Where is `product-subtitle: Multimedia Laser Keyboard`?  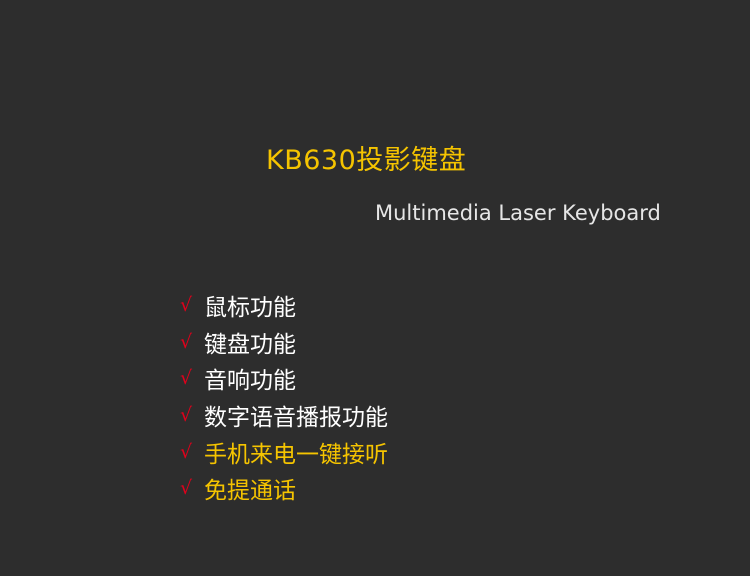 product-subtitle: Multimedia Laser Keyboard is located at coordinates (518, 213).